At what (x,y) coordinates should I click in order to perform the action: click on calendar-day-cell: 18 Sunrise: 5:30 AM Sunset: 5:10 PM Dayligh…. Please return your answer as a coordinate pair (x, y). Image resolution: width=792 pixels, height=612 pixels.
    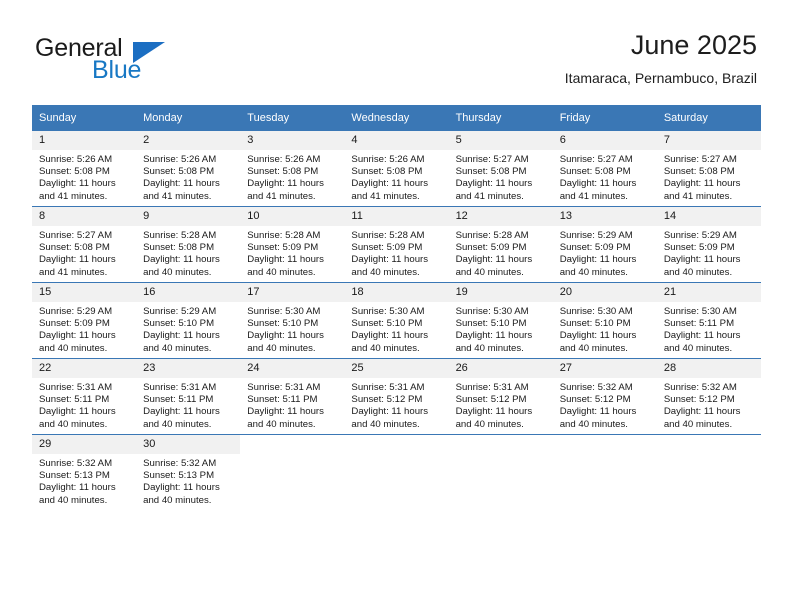
    Looking at the image, I should click on (396, 320).